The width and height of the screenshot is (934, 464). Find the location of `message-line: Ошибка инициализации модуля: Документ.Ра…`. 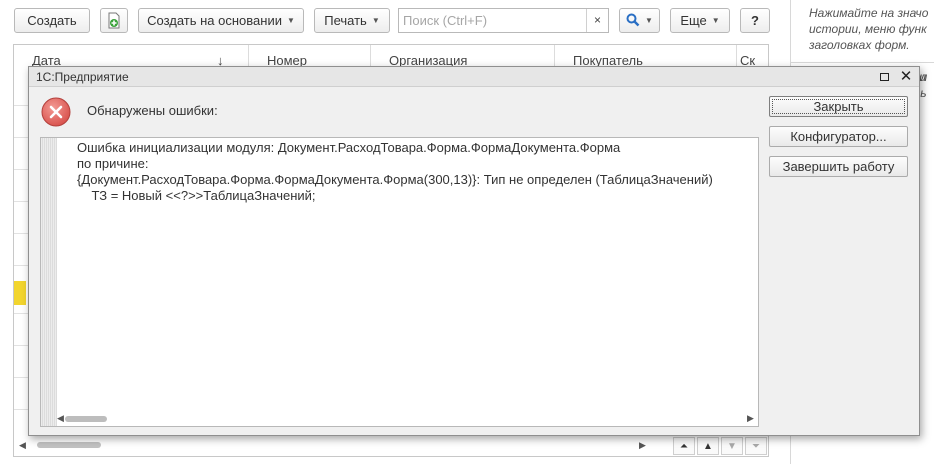

message-line: Ошибка инициализации модуля: Документ.Ра… is located at coordinates (349, 147).